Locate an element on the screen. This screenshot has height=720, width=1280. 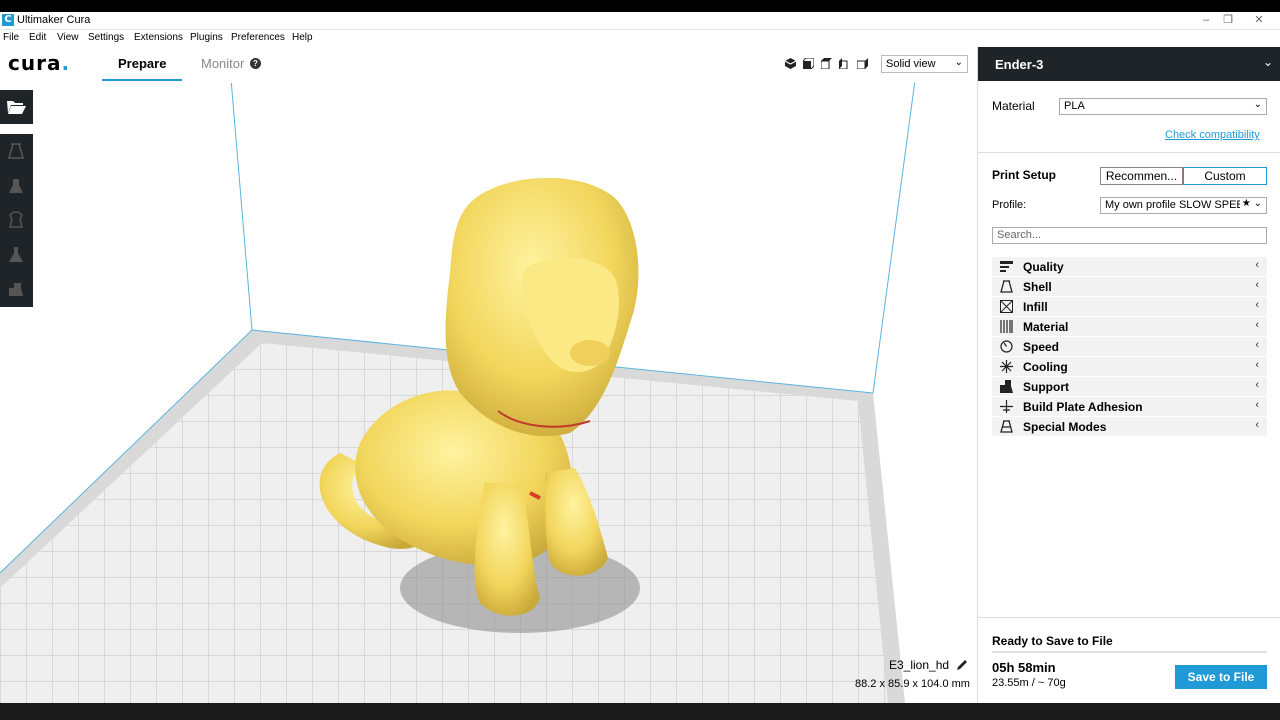
per-model-settings-icon is located at coordinates (16, 289).